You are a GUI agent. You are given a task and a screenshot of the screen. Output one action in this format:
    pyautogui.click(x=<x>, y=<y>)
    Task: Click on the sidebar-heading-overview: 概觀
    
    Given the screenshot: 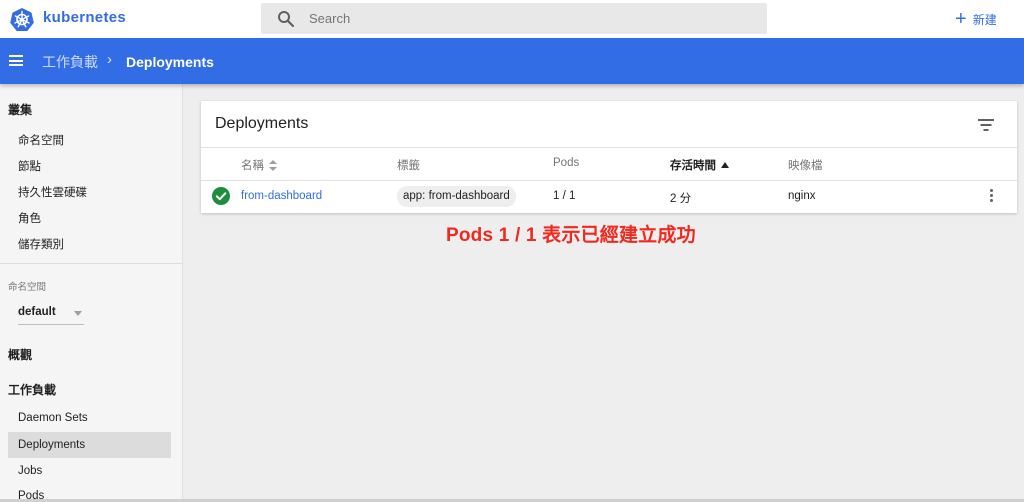 What is the action you would take?
    pyautogui.click(x=20, y=354)
    